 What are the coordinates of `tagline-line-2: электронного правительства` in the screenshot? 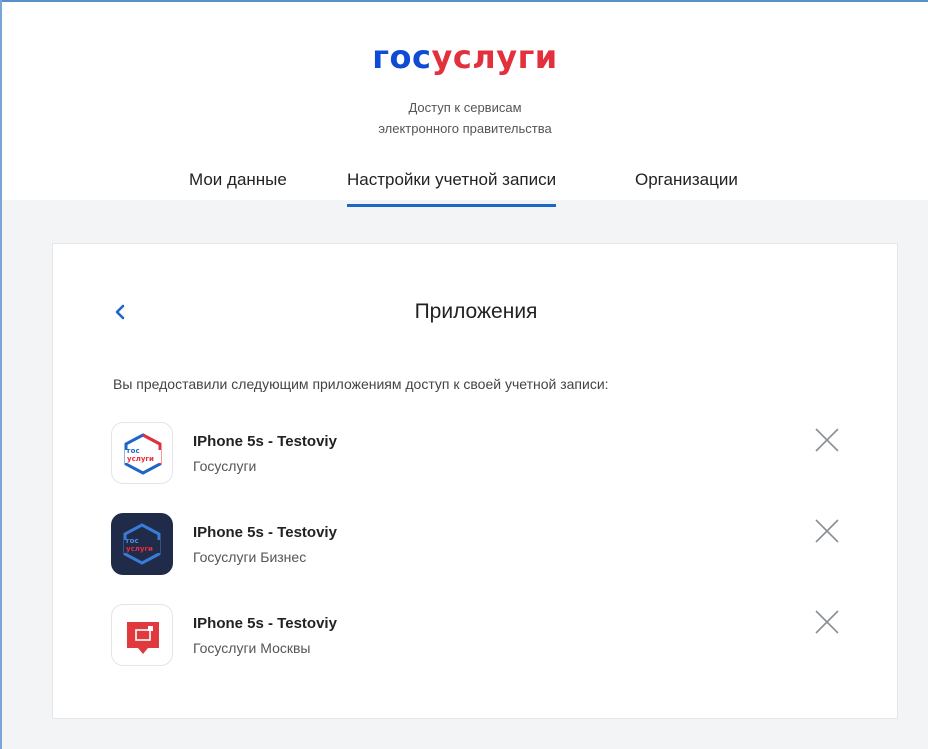 It's located at (465, 128).